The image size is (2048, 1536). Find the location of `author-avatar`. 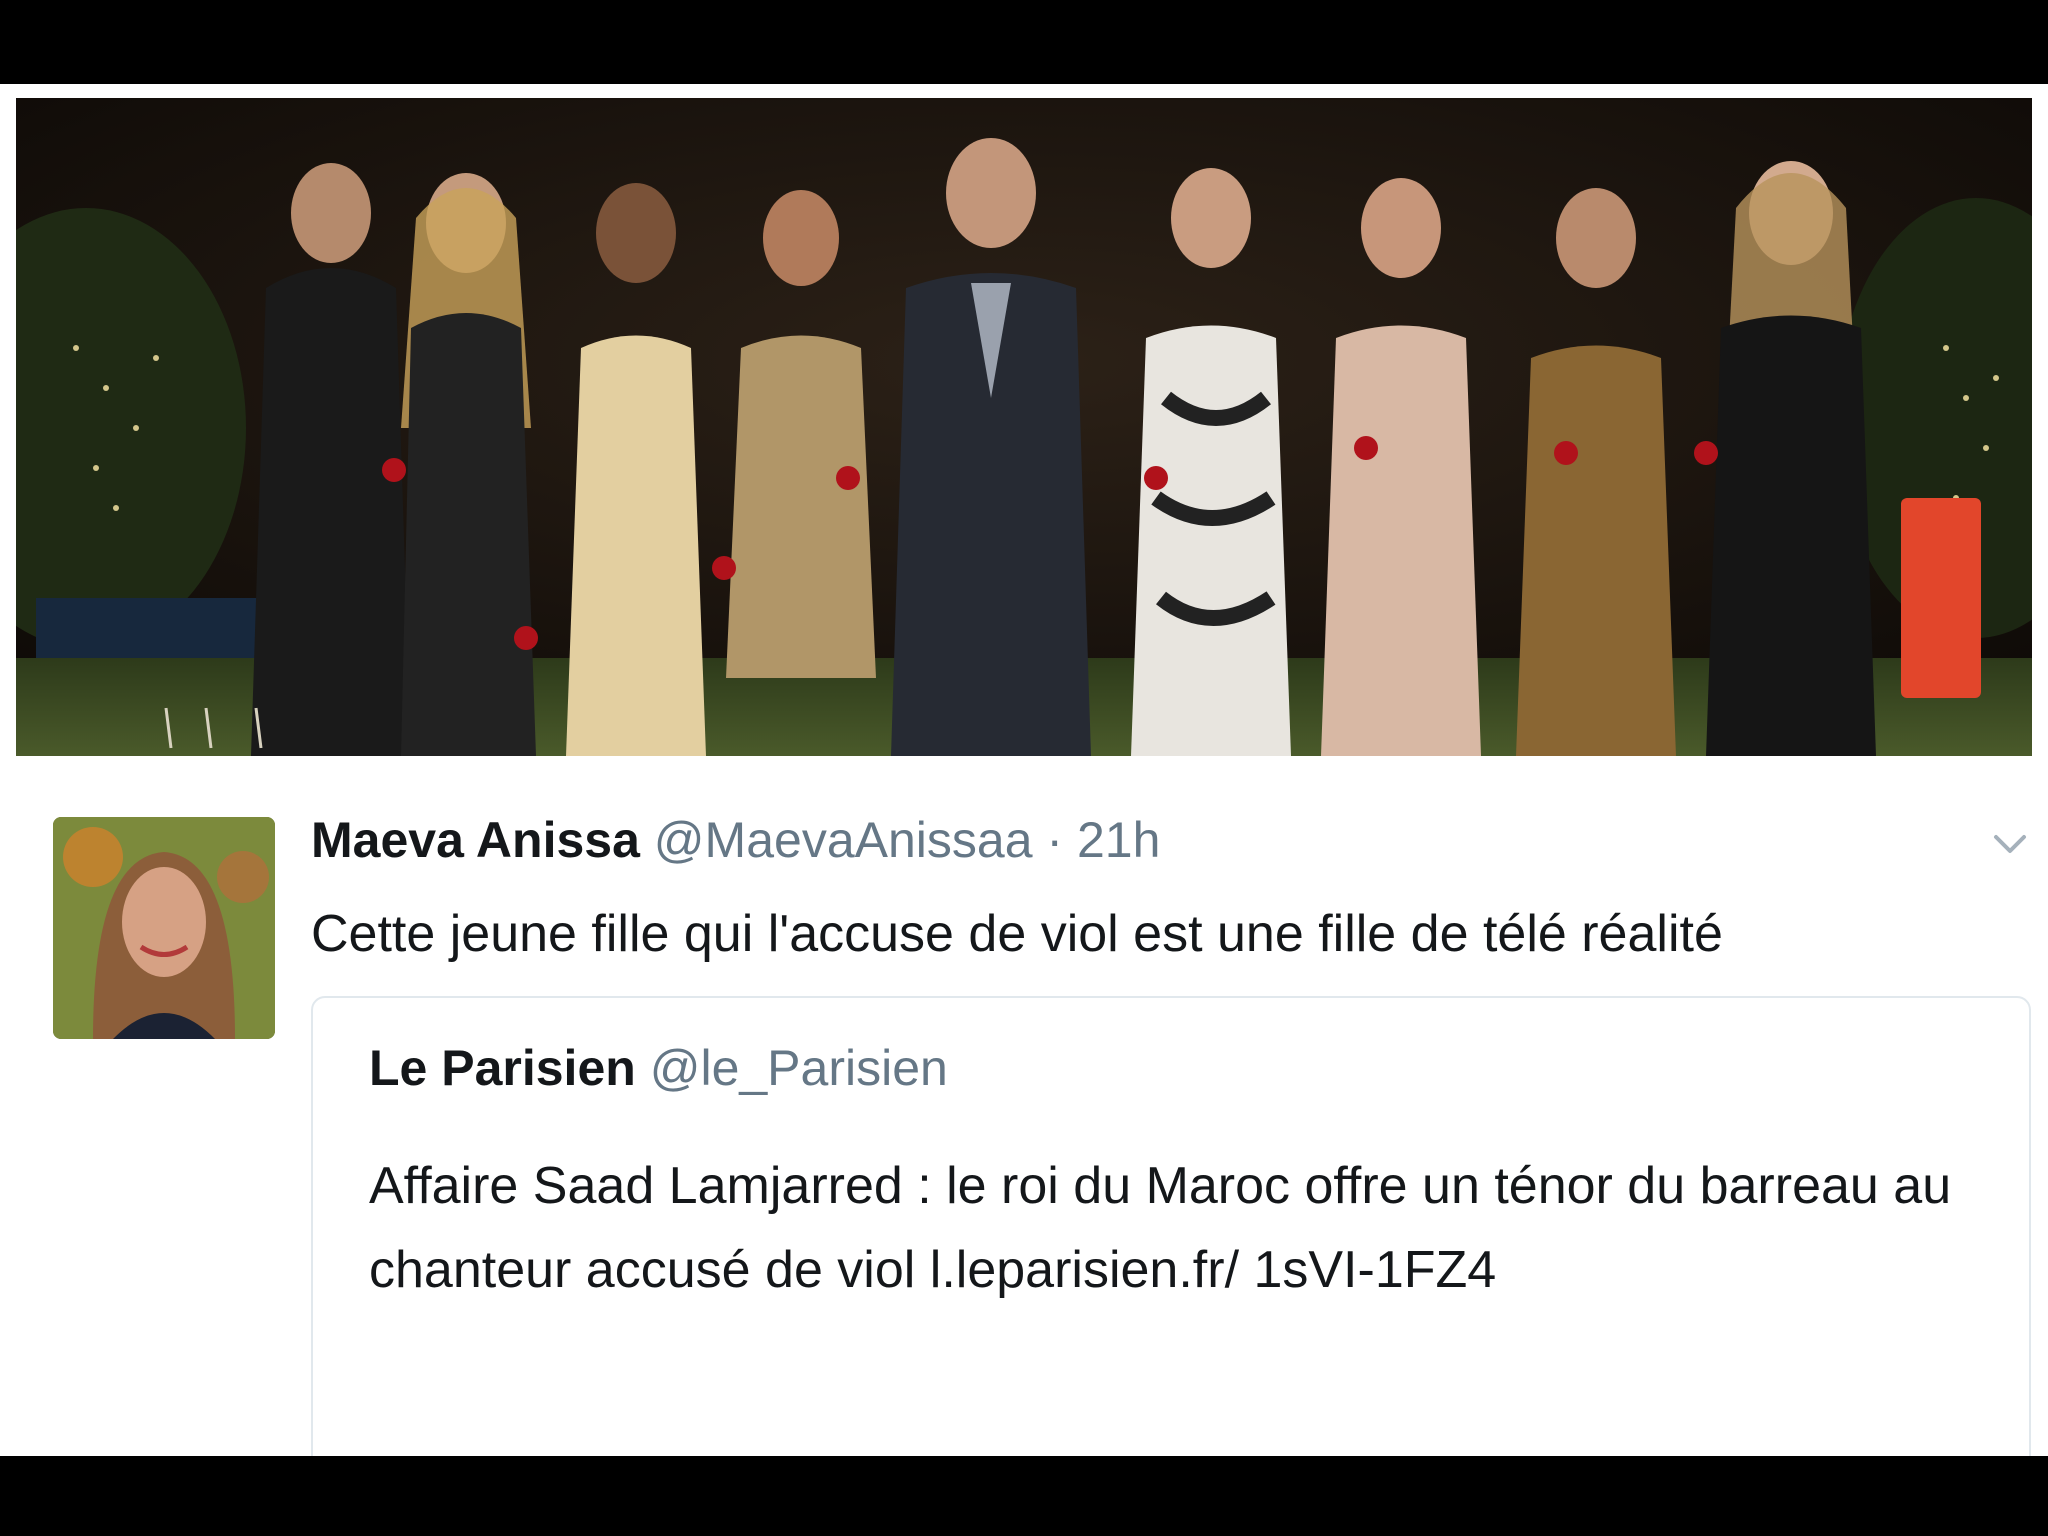

author-avatar is located at coordinates (164, 928).